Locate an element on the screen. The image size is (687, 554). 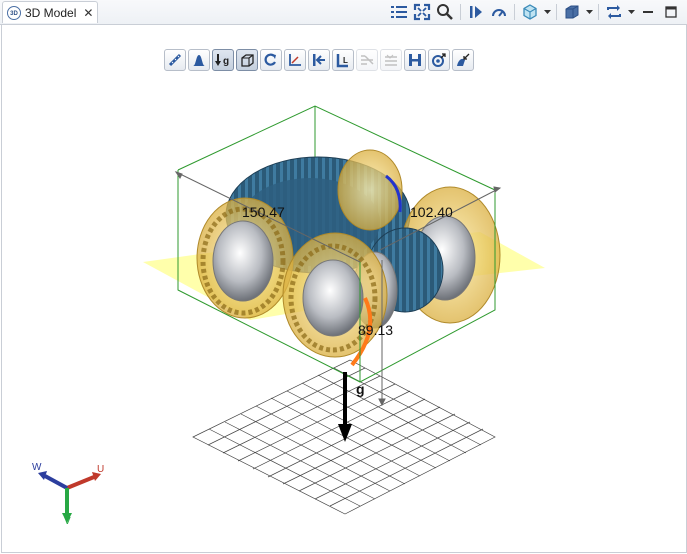
svg-text: g is located at coordinates (226, 61).